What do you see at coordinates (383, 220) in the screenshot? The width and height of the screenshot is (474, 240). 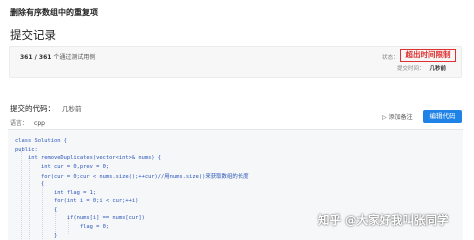 I see `watermark: 知乎 @大家好我叫张同学` at bounding box center [383, 220].